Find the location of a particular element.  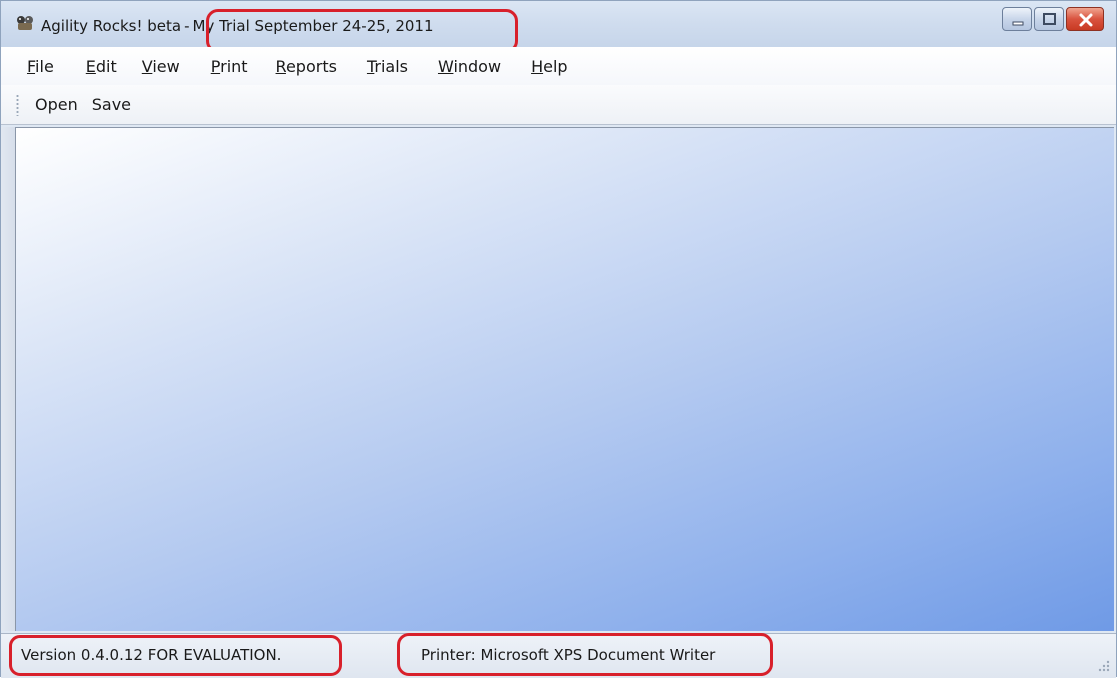

toolbar: Open Save is located at coordinates (558, 105).